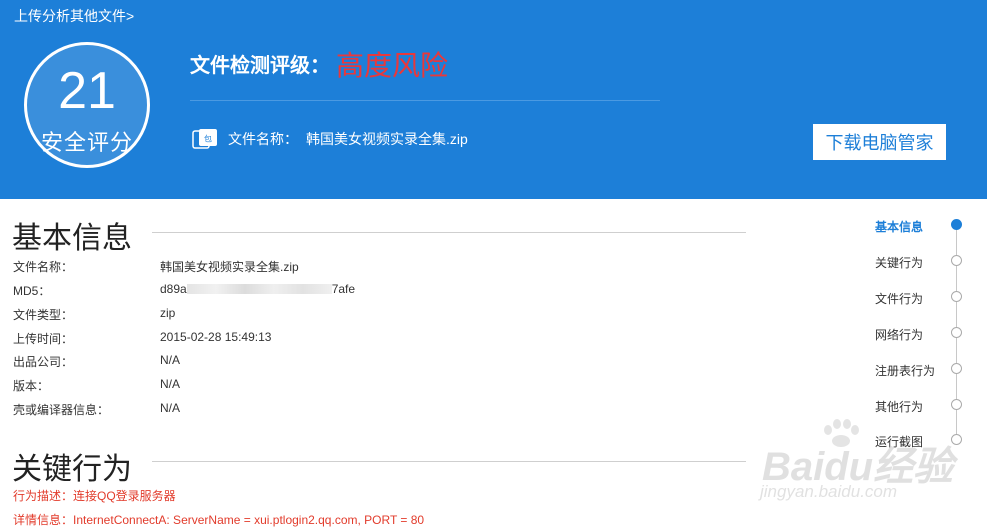 This screenshot has width=987, height=528. Describe the element at coordinates (425, 100) in the screenshot. I see `banner-divider` at that location.